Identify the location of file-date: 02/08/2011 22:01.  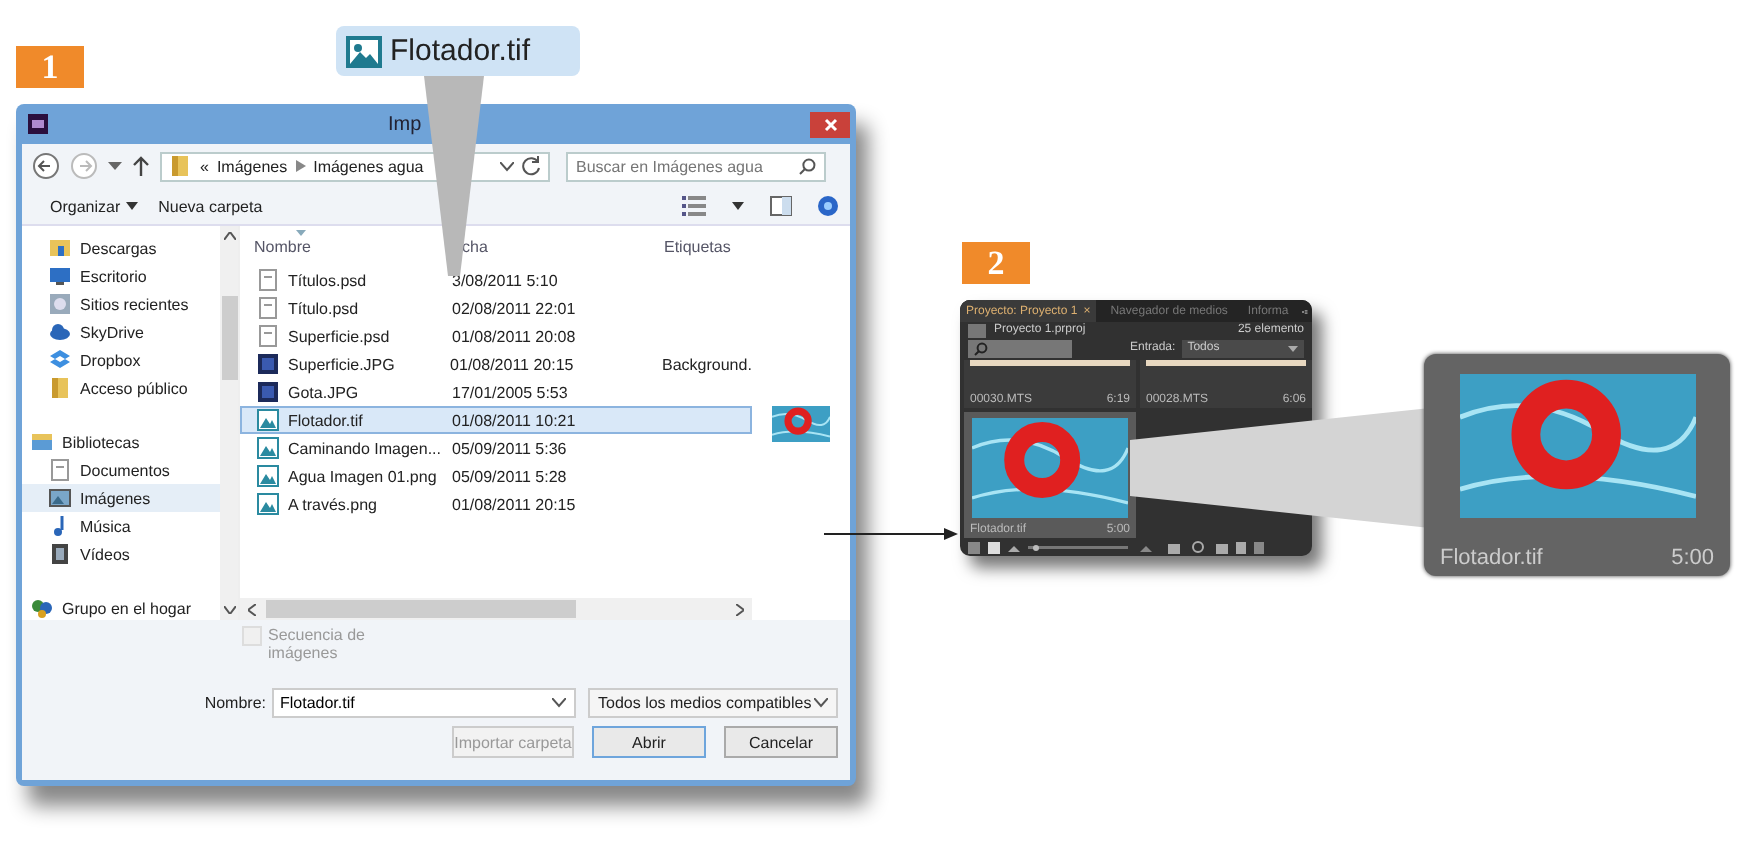
(515, 308).